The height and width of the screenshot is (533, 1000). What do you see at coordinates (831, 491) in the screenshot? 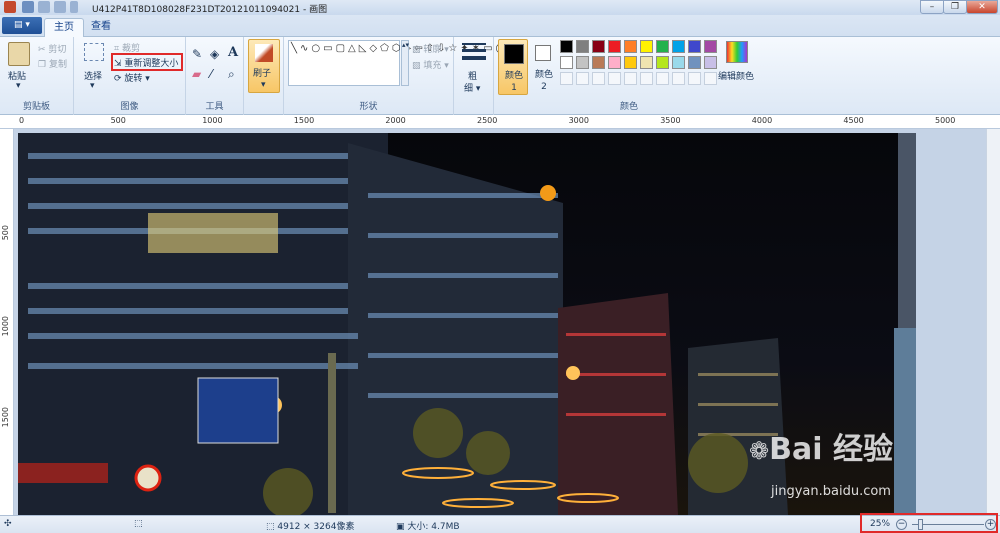
I see `baidu-watermark-url: jingyan.baidu.com` at bounding box center [831, 491].